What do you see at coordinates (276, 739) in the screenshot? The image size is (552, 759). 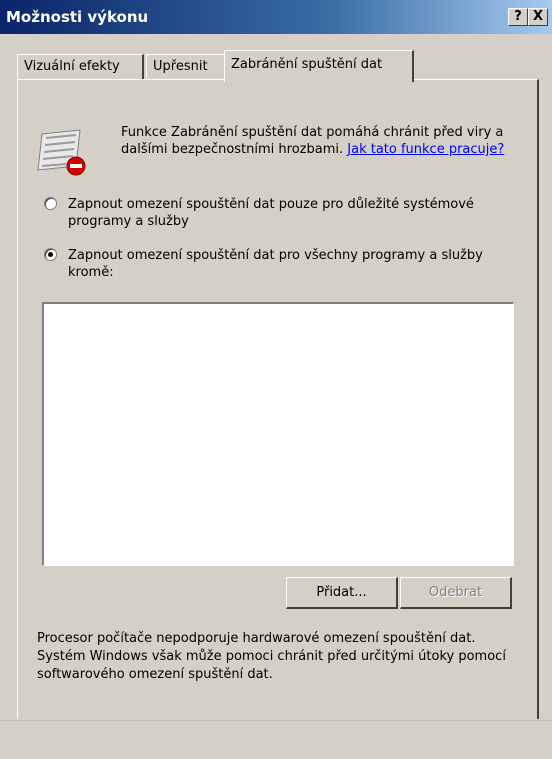 I see `dialog-bottom-area` at bounding box center [276, 739].